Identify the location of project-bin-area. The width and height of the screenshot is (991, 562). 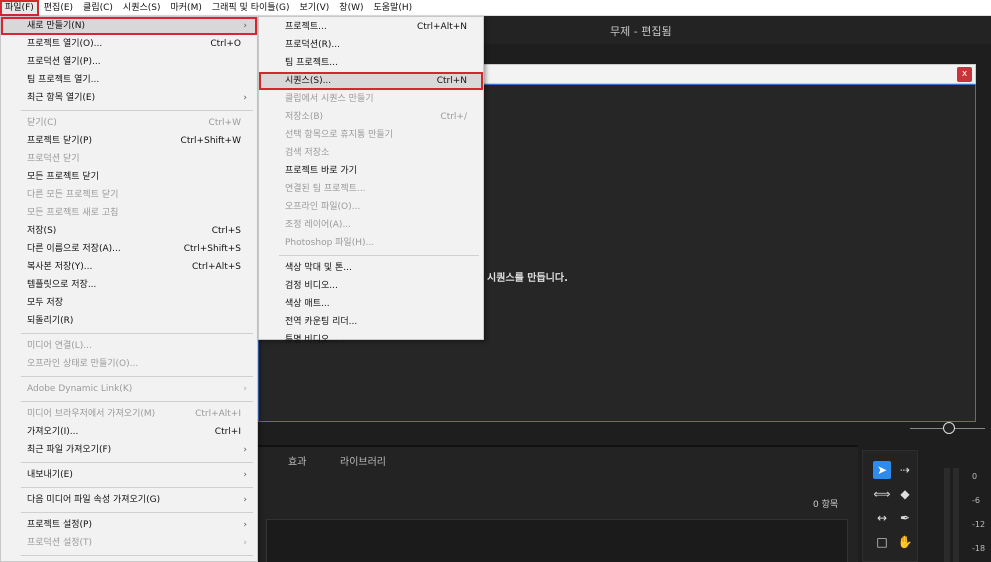
(557, 540).